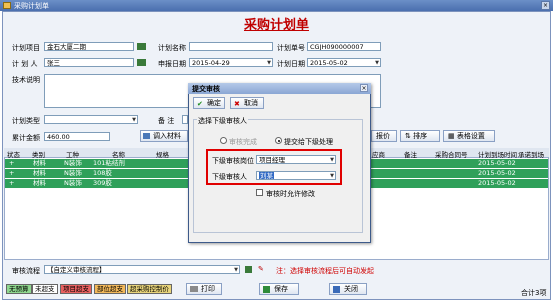 The image size is (553, 300). Describe the element at coordinates (291, 48) in the screenshot. I see `planno-label: 计划单号` at that location.